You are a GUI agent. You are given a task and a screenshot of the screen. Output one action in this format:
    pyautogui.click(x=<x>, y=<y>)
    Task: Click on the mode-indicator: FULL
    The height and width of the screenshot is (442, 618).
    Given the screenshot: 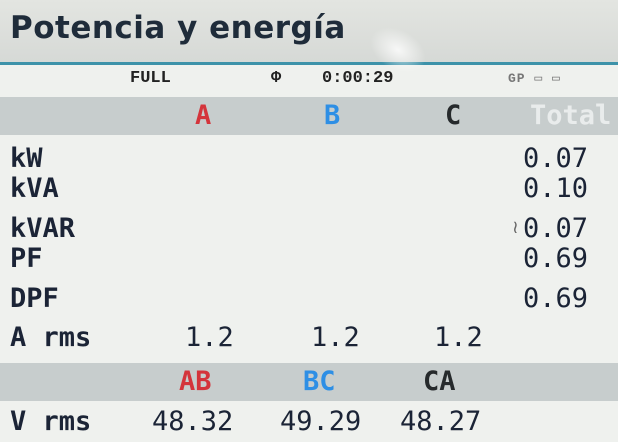 What is the action you would take?
    pyautogui.click(x=150, y=78)
    